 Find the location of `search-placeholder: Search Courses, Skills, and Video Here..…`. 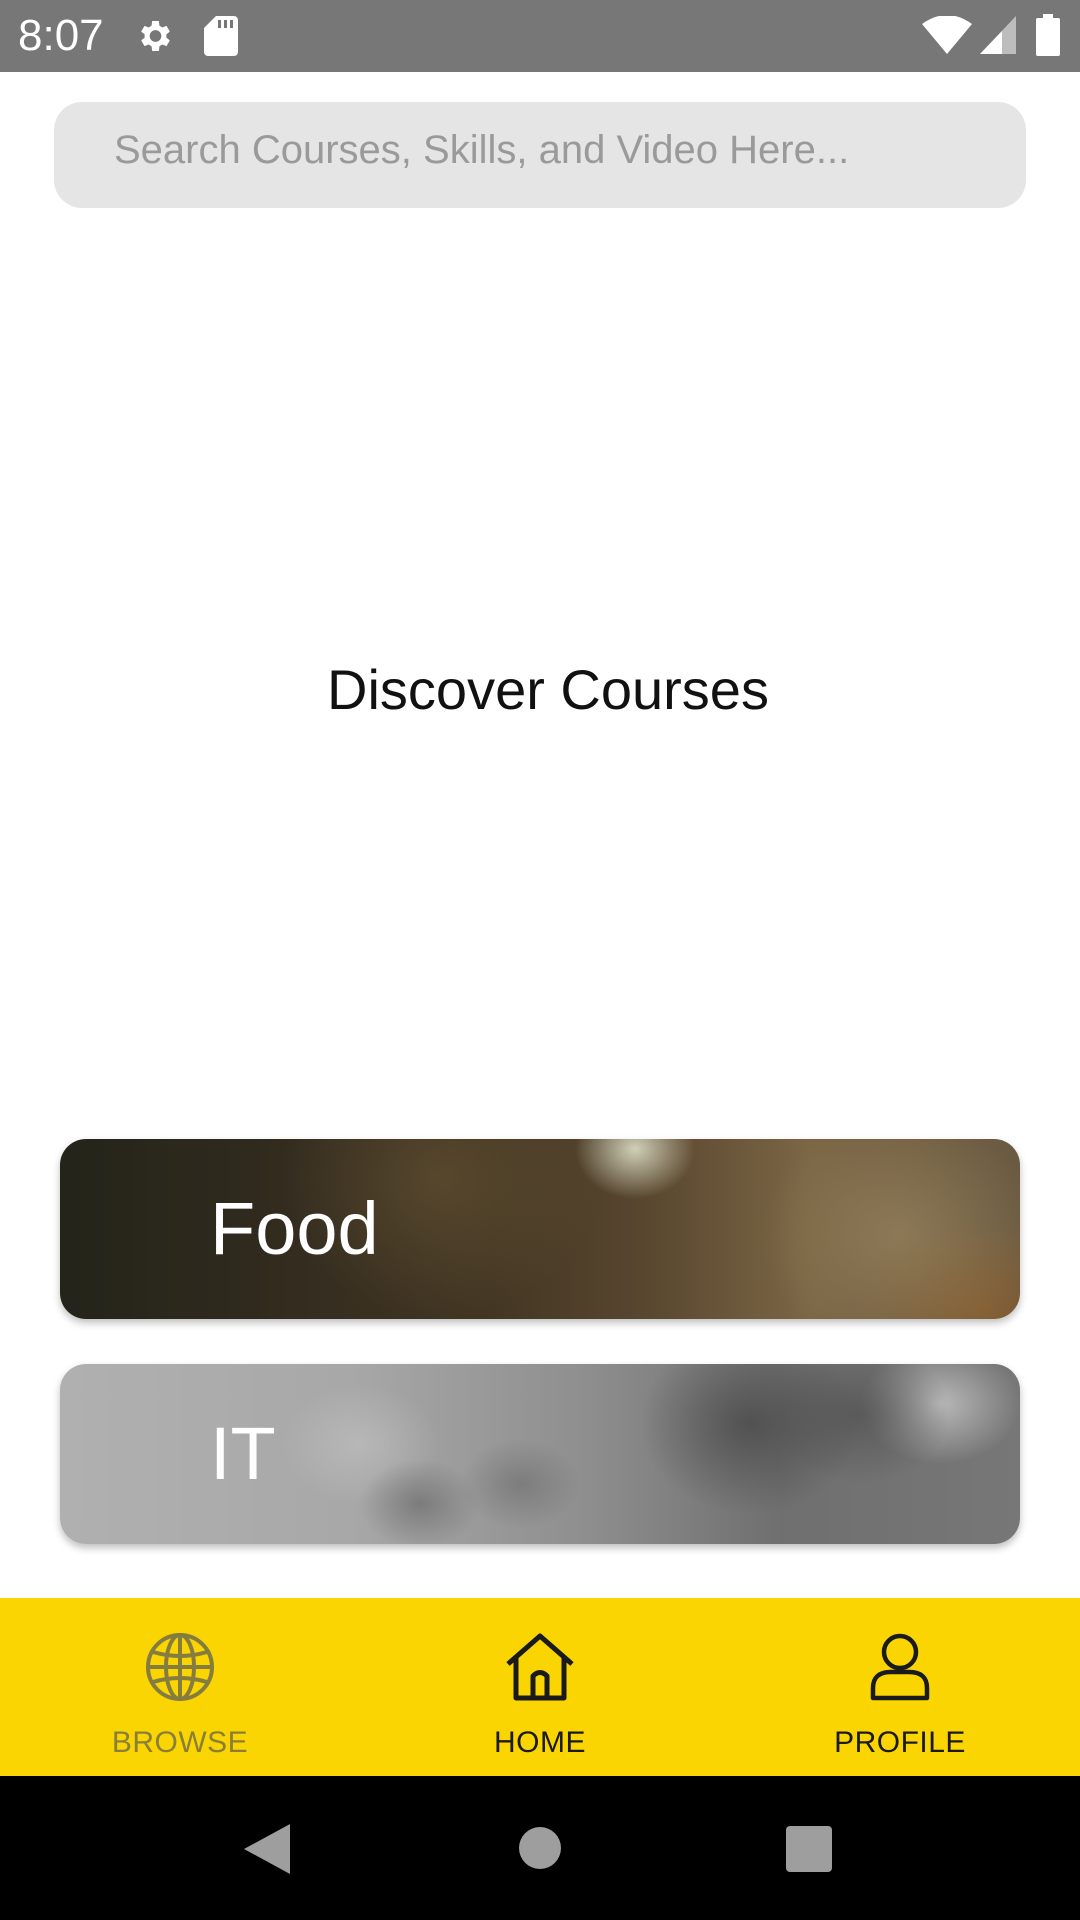

search-placeholder: Search Courses, Skills, and Video Here..… is located at coordinates (482, 150).